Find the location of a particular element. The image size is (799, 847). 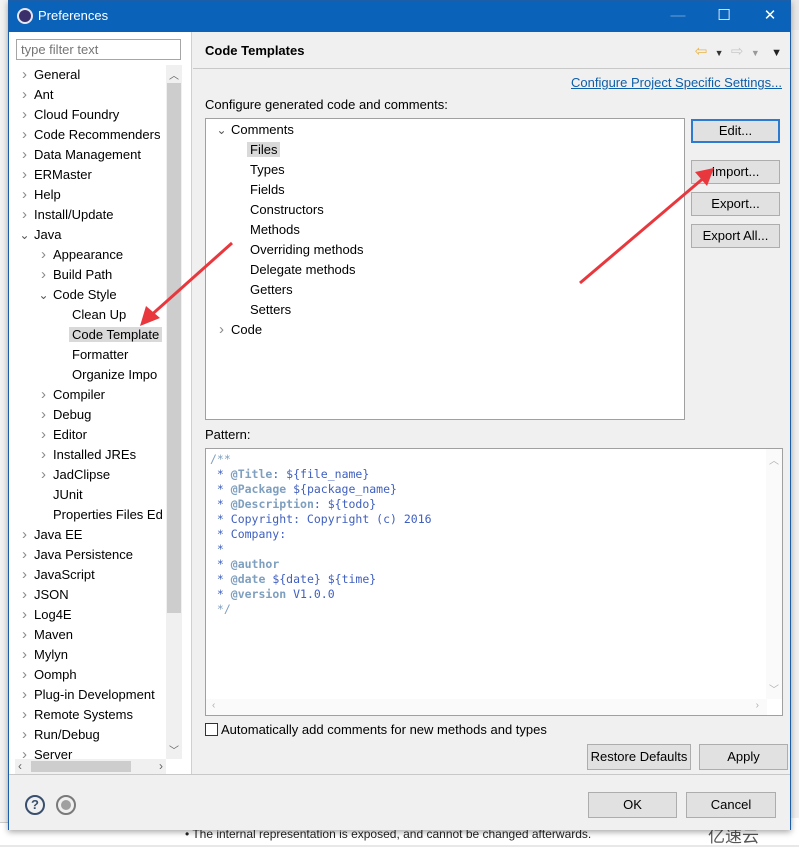

tree-item: Methods is located at coordinates (265, 230).